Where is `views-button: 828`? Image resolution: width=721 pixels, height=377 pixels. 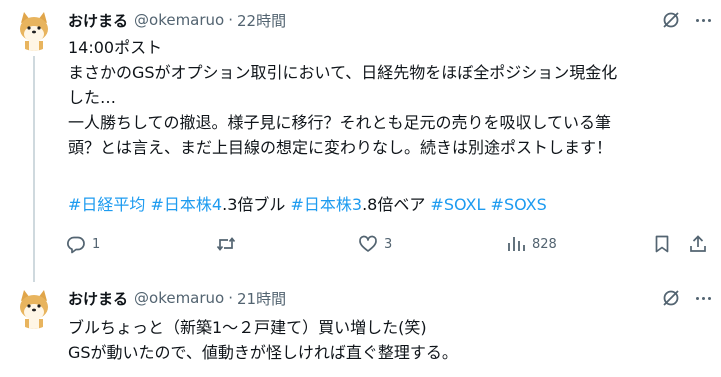 views-button: 828 is located at coordinates (531, 244).